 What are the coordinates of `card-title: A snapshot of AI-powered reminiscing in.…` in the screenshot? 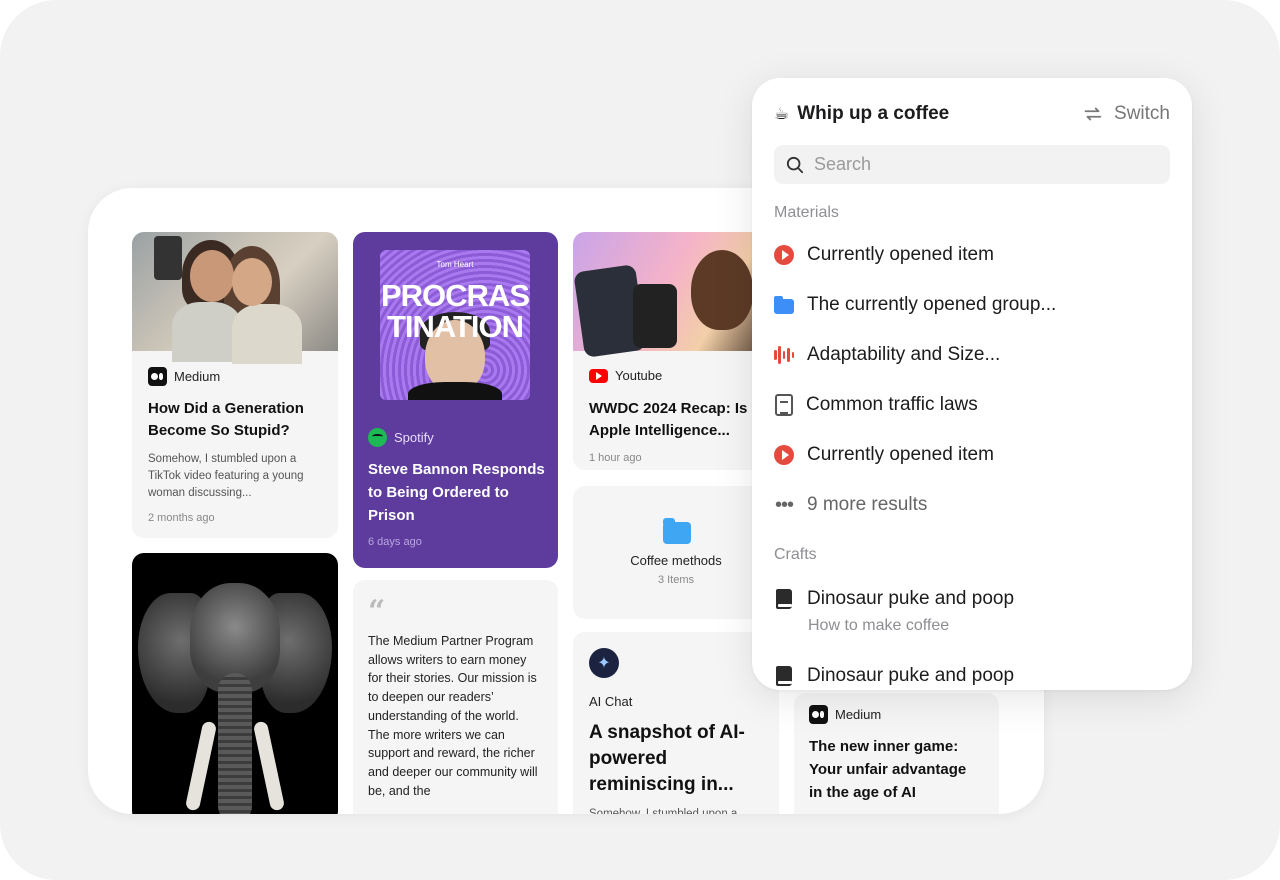 It's located at (667, 758).